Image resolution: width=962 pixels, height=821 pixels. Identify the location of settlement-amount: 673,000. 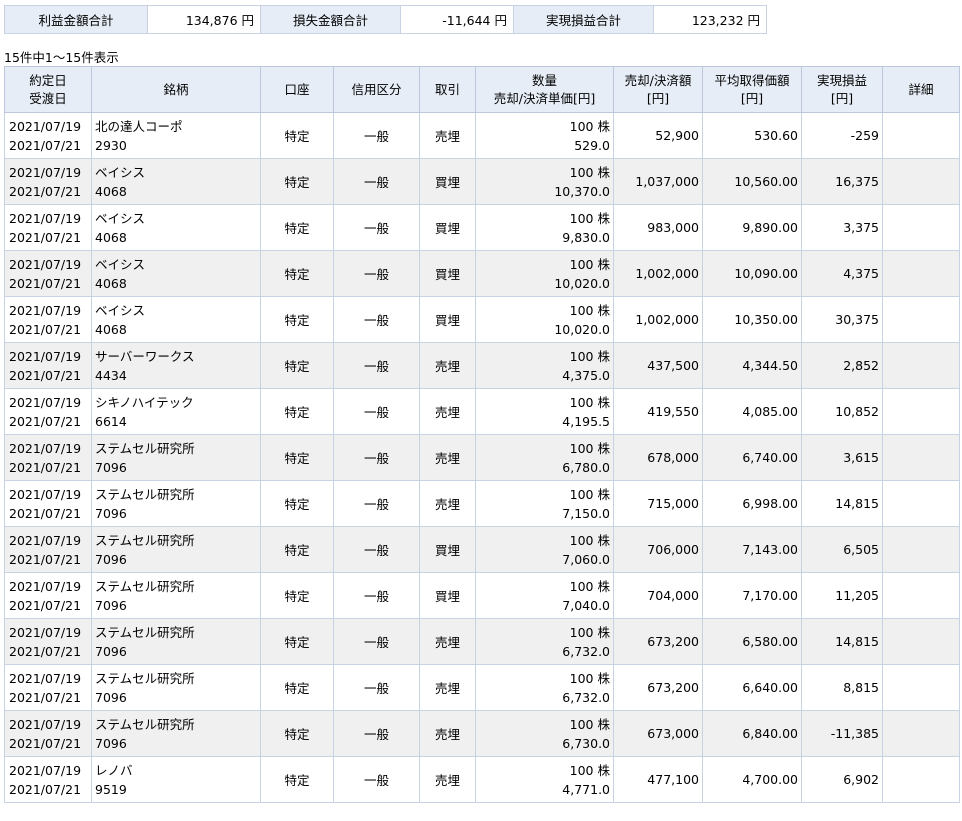
(658, 733).